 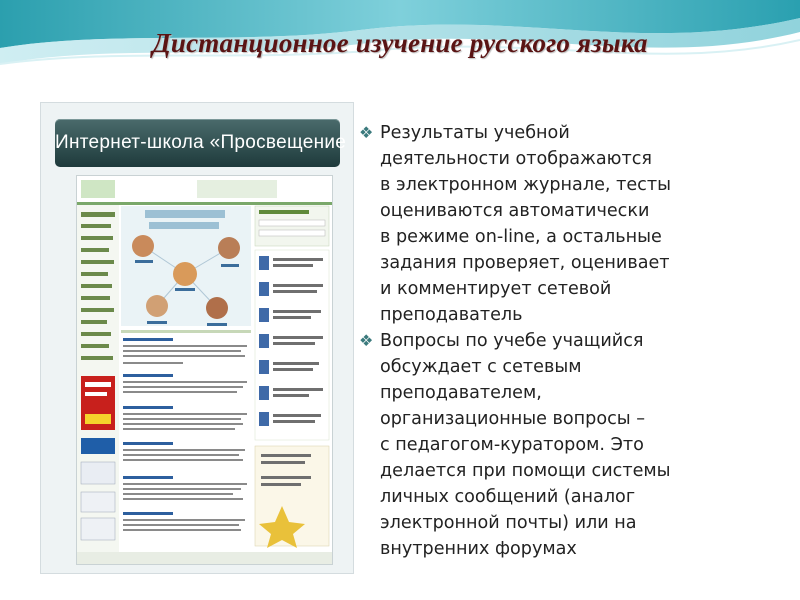 What do you see at coordinates (400, 43) in the screenshot?
I see `slide-title: Дистанционное изучение русского языка` at bounding box center [400, 43].